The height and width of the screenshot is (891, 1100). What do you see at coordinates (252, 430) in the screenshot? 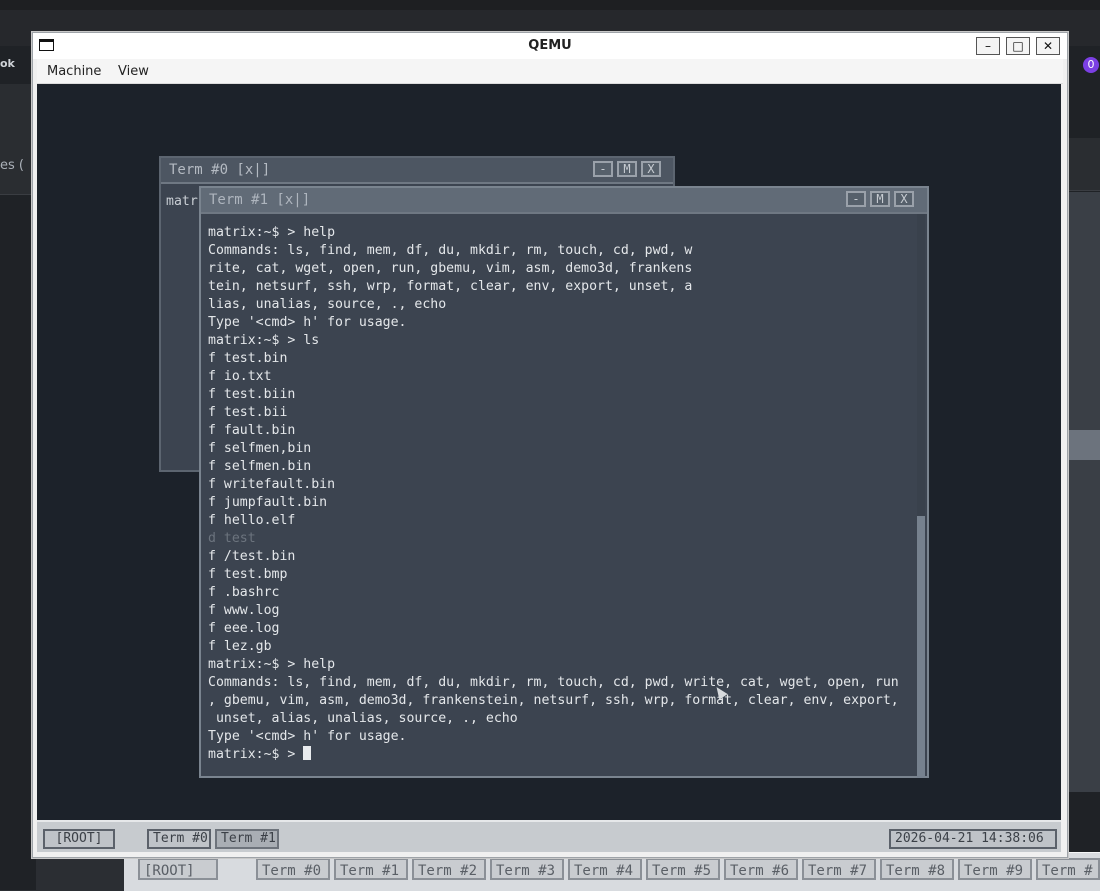
I see `terminal-line-text: f fault.bin` at bounding box center [252, 430].